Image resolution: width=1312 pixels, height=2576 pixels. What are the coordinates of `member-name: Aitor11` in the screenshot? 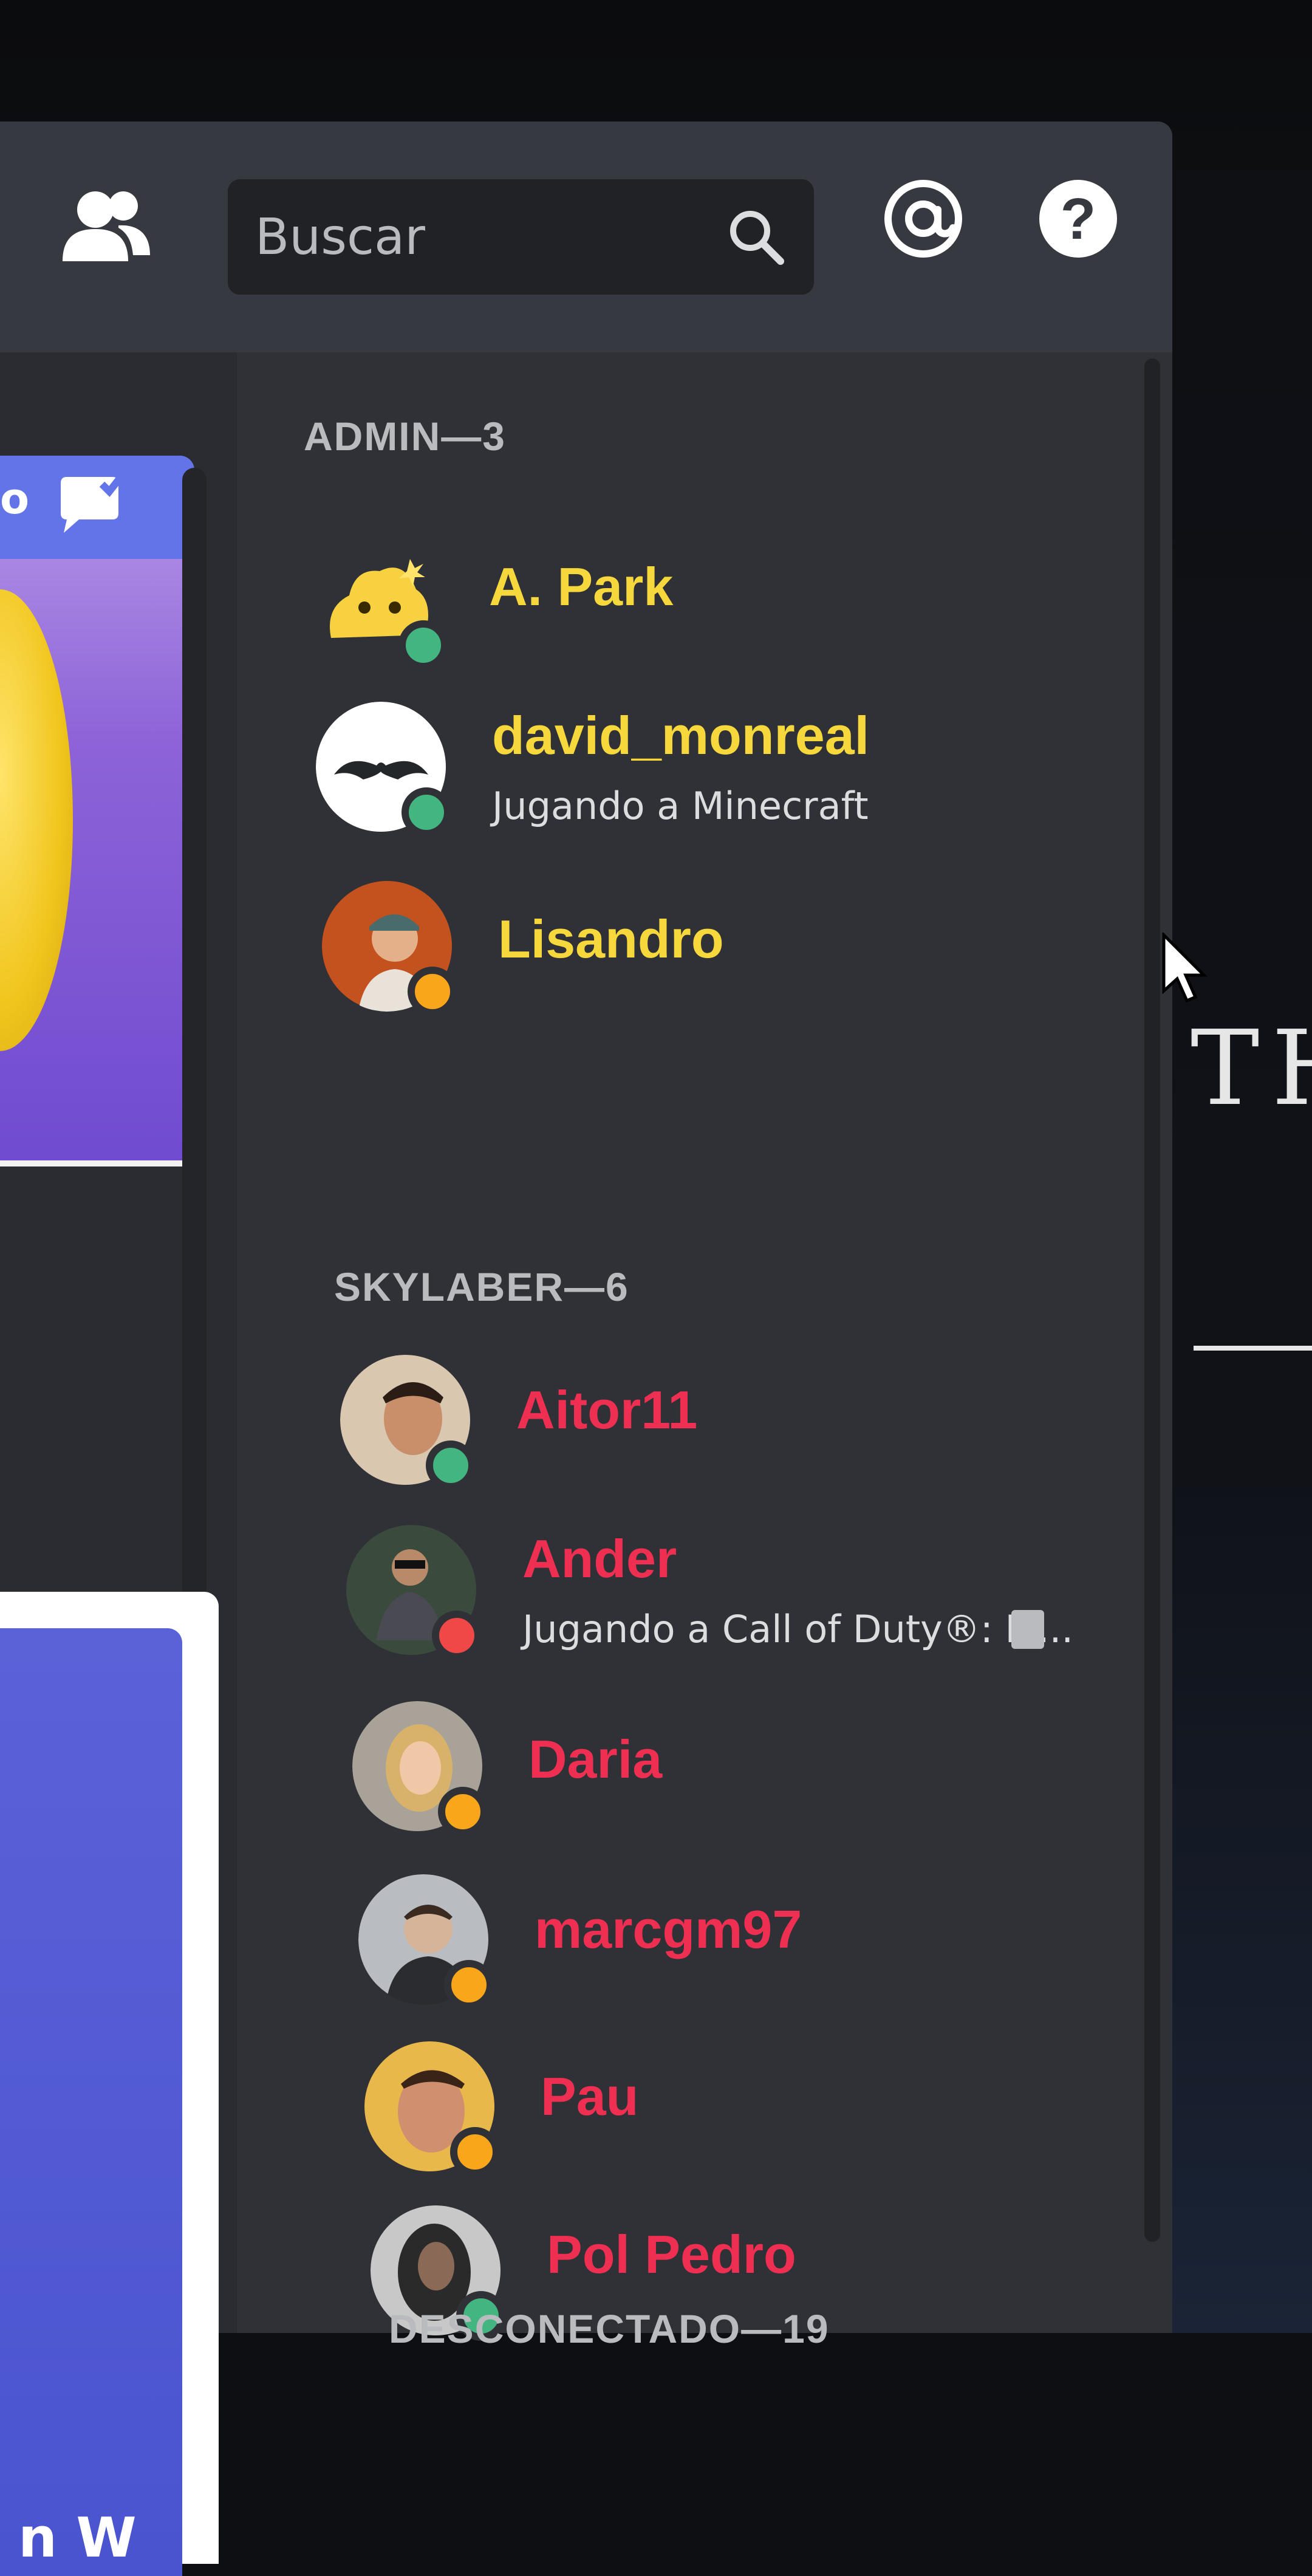 It's located at (607, 1410).